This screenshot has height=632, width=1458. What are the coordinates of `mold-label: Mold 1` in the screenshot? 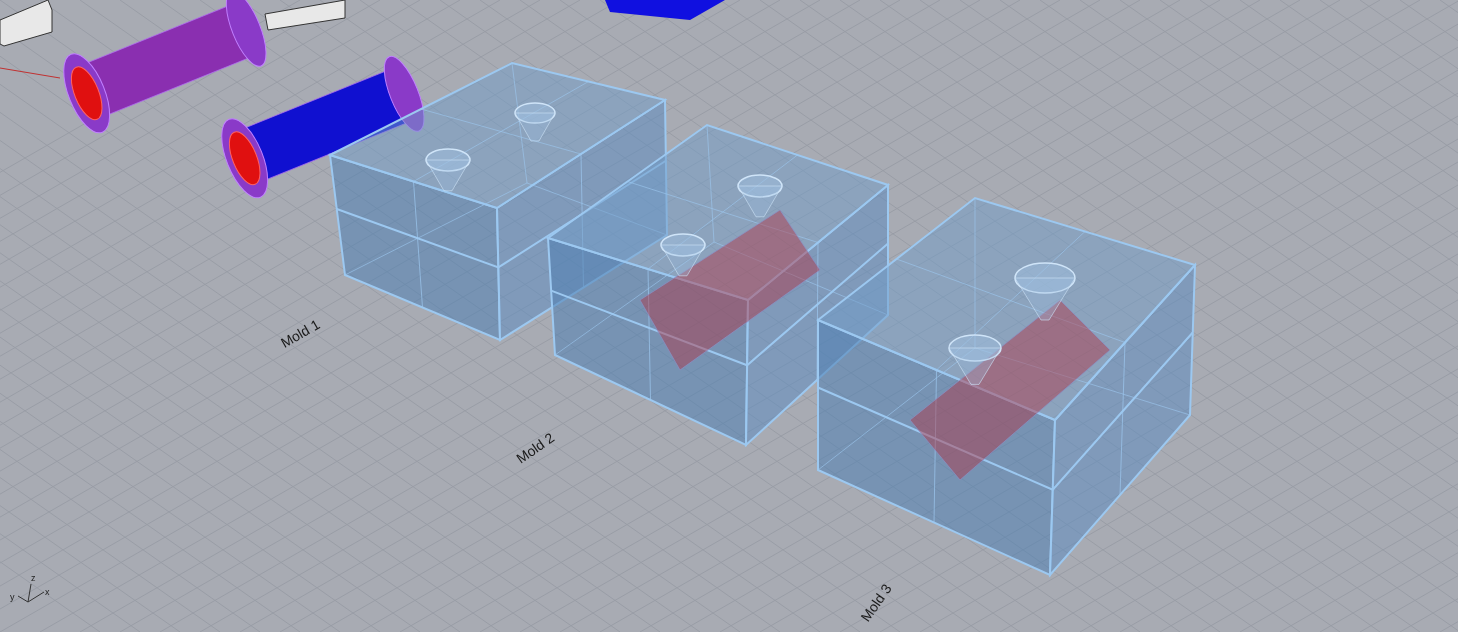 It's located at (300, 333).